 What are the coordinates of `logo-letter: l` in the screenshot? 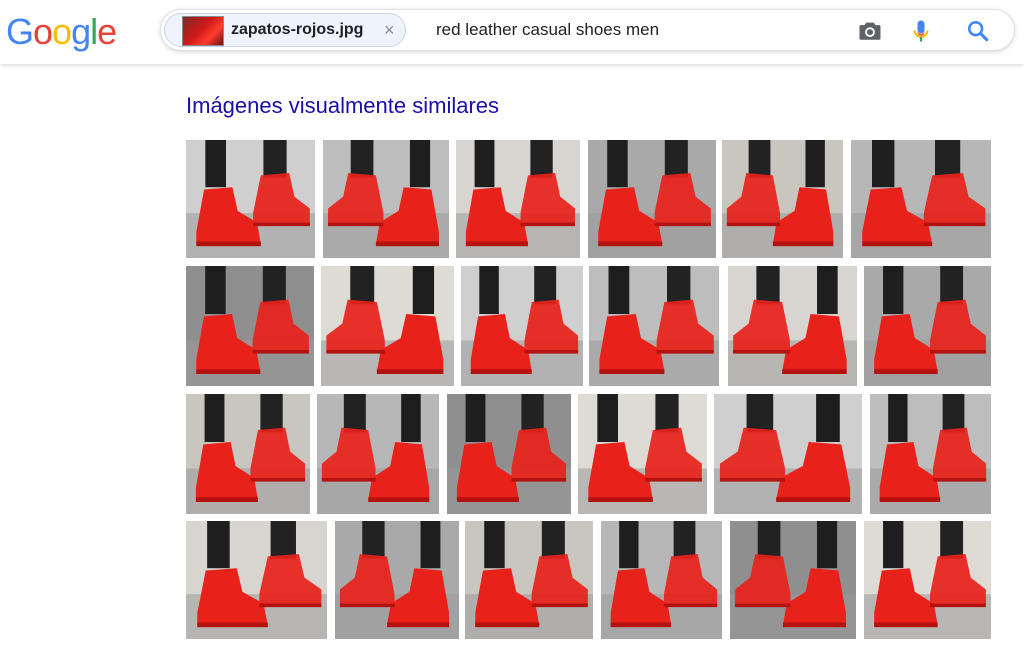 It's located at (94, 31).